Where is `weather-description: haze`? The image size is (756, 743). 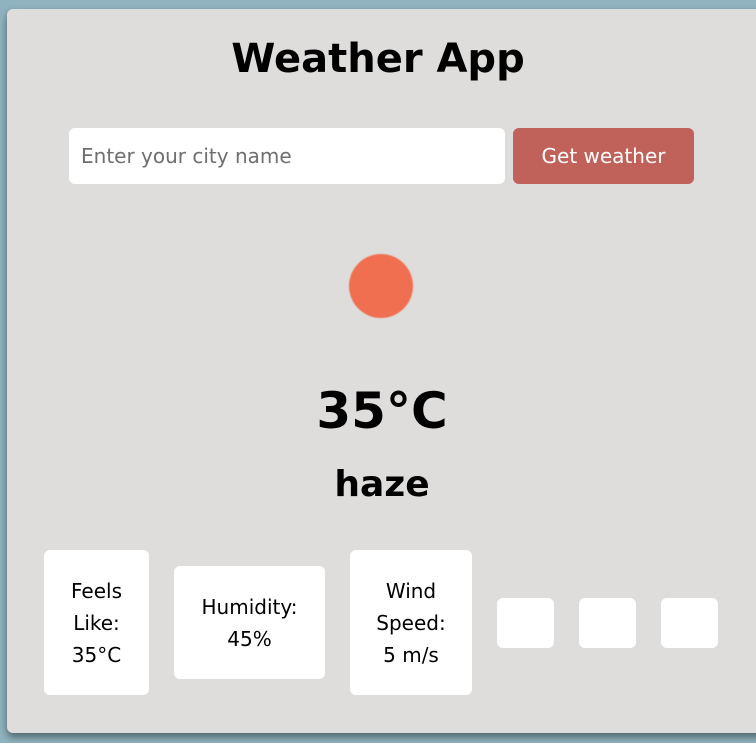
weather-description: haze is located at coordinates (382, 484).